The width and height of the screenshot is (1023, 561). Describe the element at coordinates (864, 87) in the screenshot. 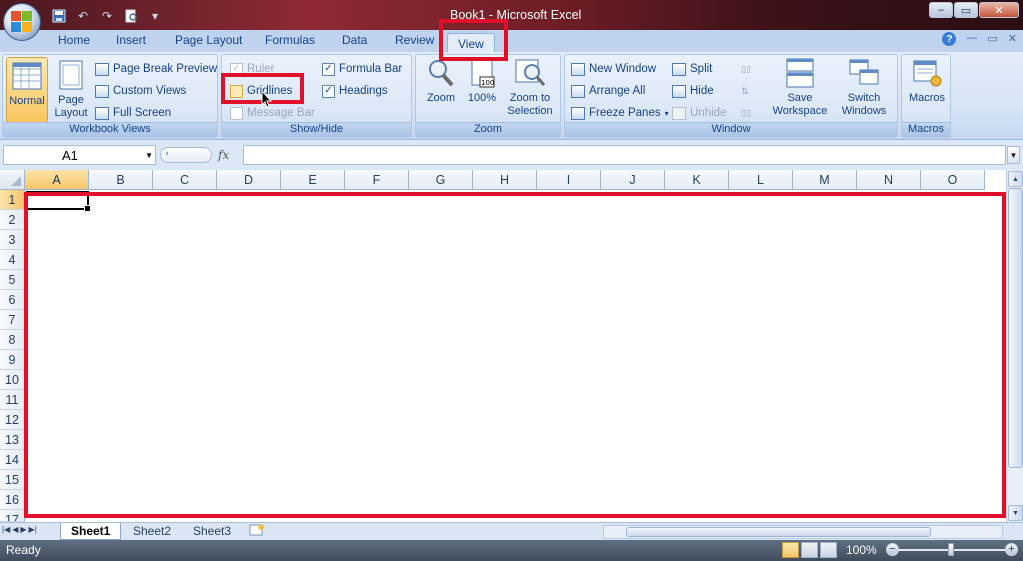

I see `switch-windows-button: Switch Windows` at that location.